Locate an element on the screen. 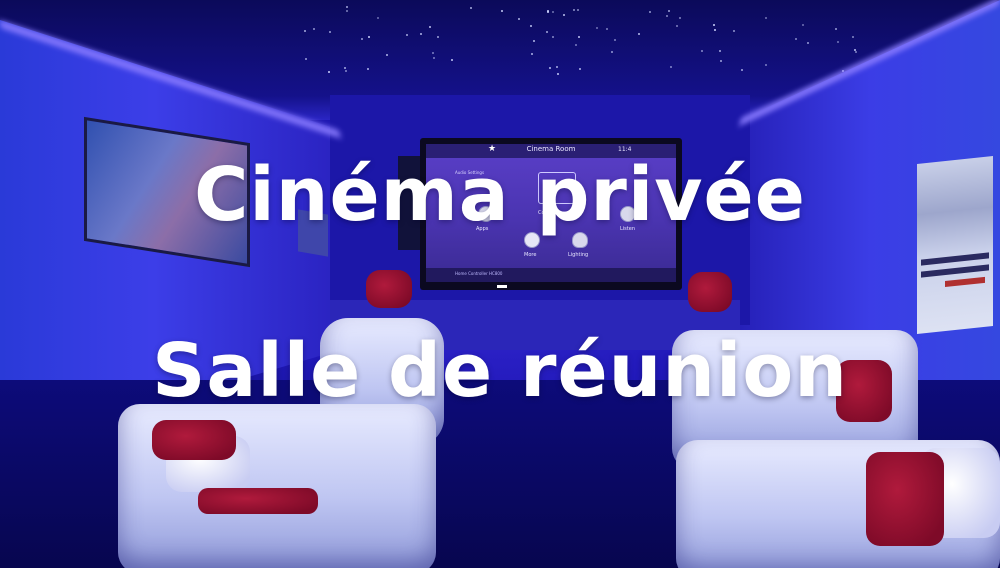 This screenshot has width=1000, height=568. screen-sensor is located at coordinates (502, 286).